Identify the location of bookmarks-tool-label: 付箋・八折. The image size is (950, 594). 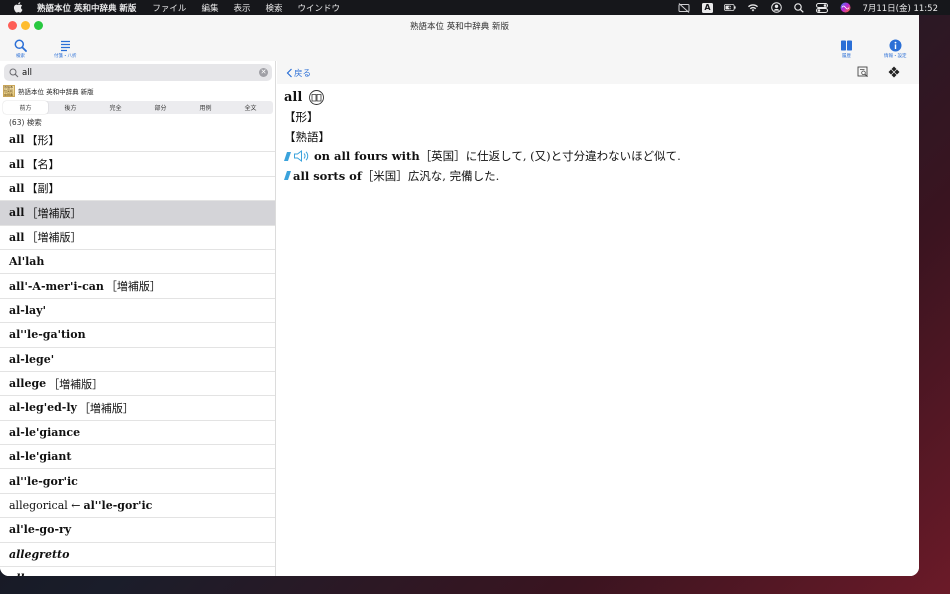
(65, 56).